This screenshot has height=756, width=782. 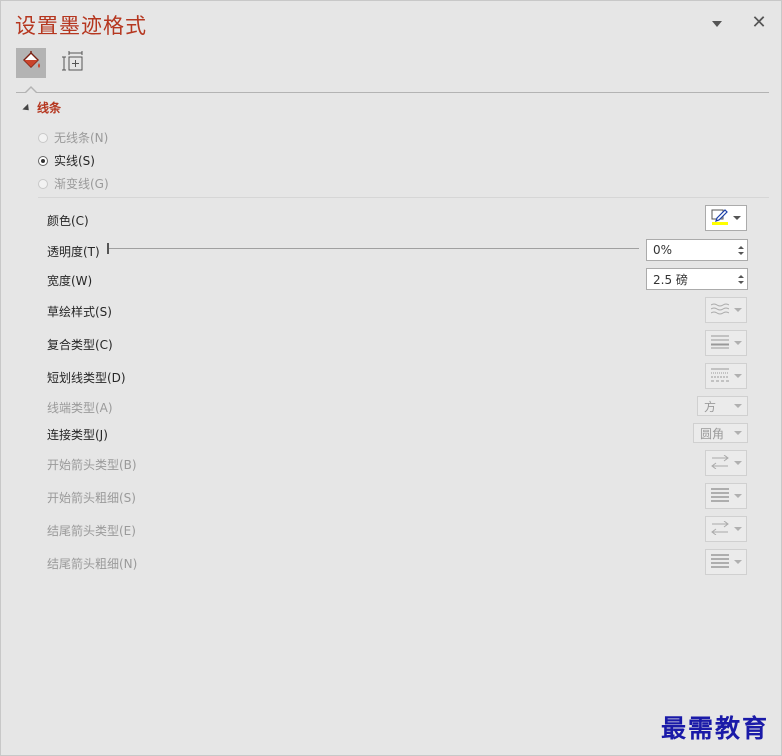 I want to click on size-position-icon, so click(x=73, y=63).